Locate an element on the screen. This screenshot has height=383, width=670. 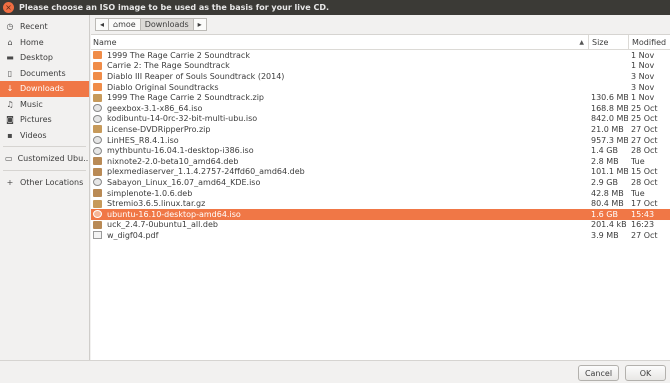
sidebar-item-label: Desktop is located at coordinates (36, 58).